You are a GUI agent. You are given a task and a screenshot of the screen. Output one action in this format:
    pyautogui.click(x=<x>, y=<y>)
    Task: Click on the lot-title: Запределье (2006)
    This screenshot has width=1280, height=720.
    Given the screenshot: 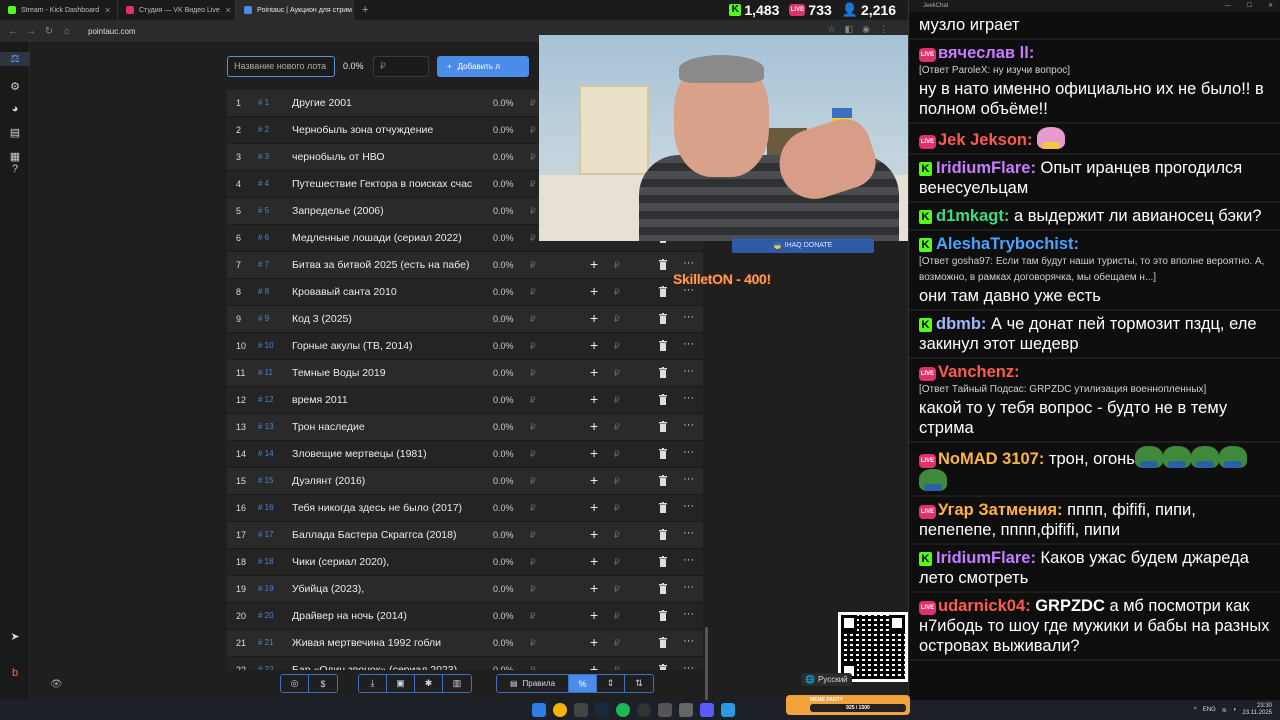 What is the action you would take?
    pyautogui.click(x=387, y=211)
    